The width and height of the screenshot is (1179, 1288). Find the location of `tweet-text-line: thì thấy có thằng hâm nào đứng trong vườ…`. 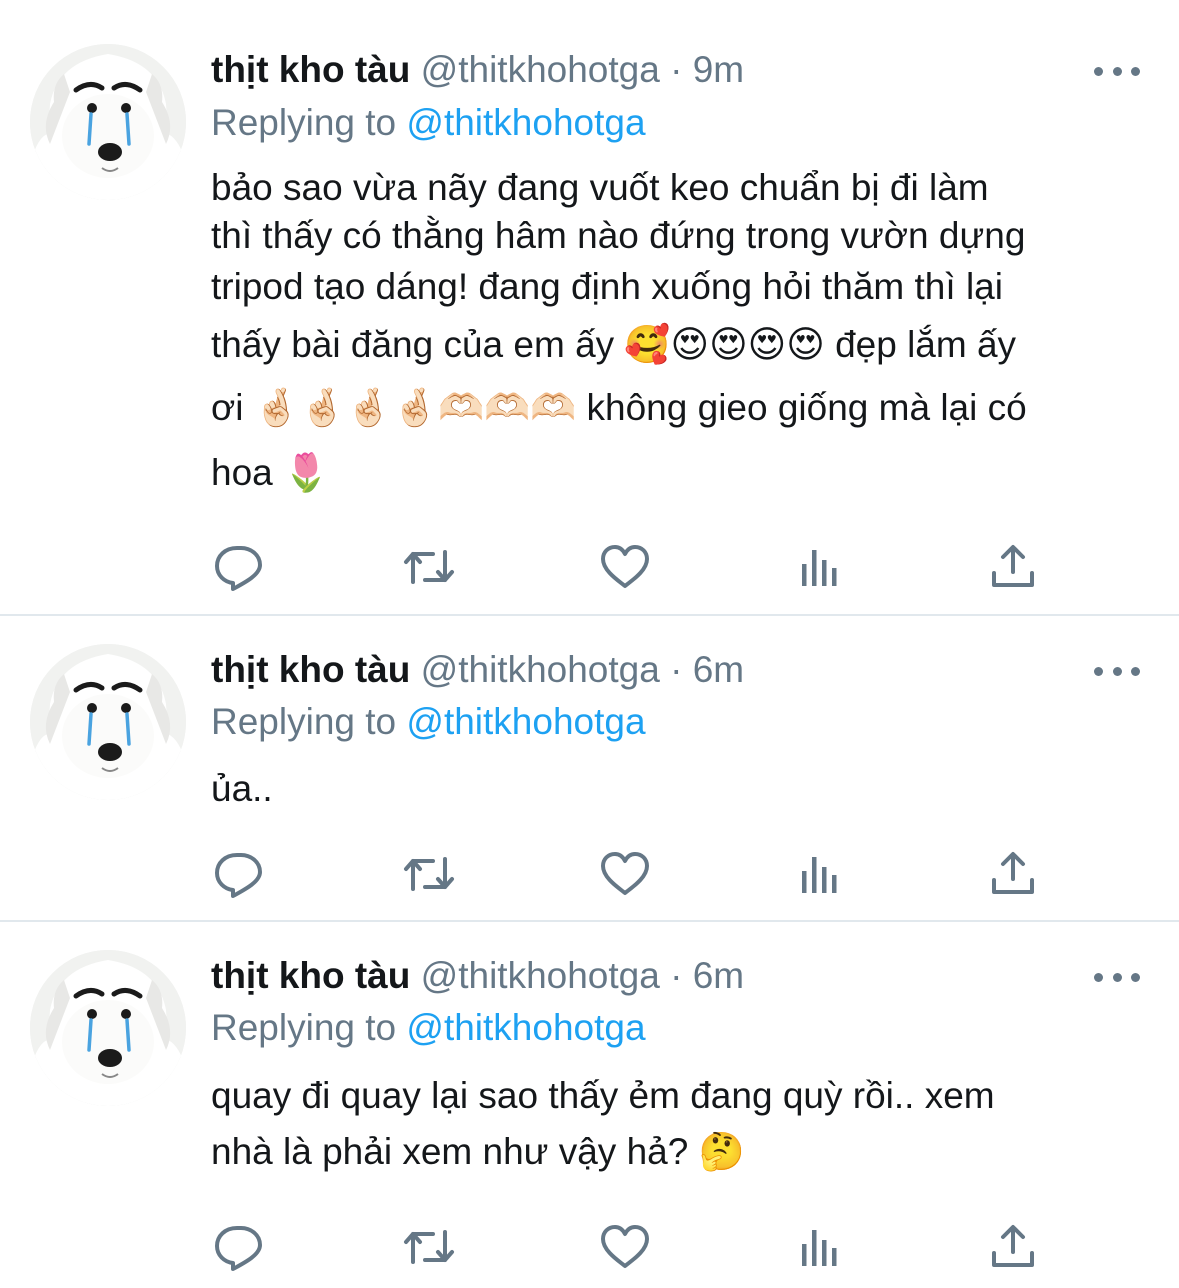

tweet-text-line: thì thấy có thằng hâm nào đứng trong vườ… is located at coordinates (618, 235).